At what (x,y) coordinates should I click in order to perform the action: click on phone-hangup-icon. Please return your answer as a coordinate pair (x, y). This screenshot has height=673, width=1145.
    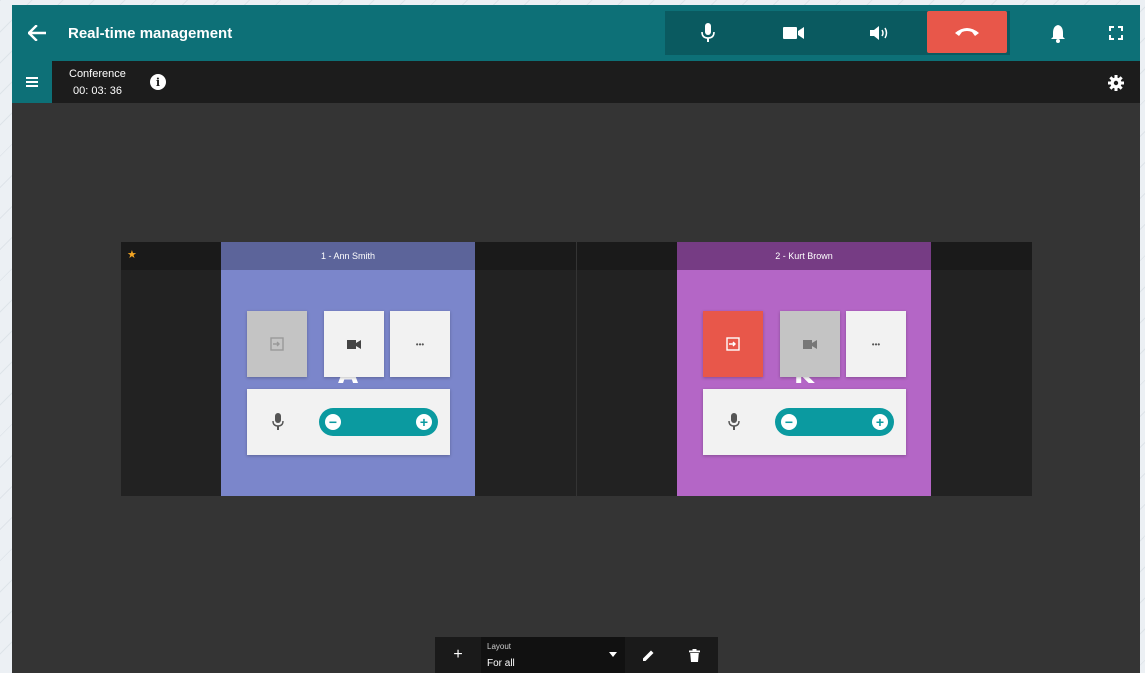
    Looking at the image, I should click on (967, 32).